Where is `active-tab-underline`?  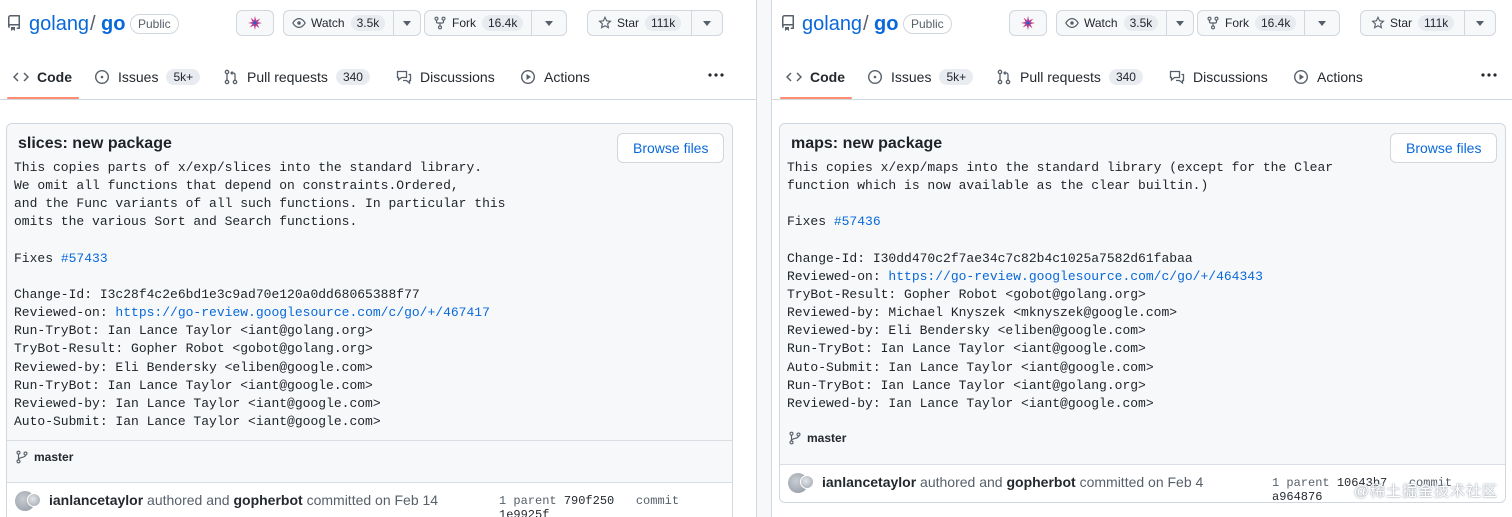
active-tab-underline is located at coordinates (816, 98).